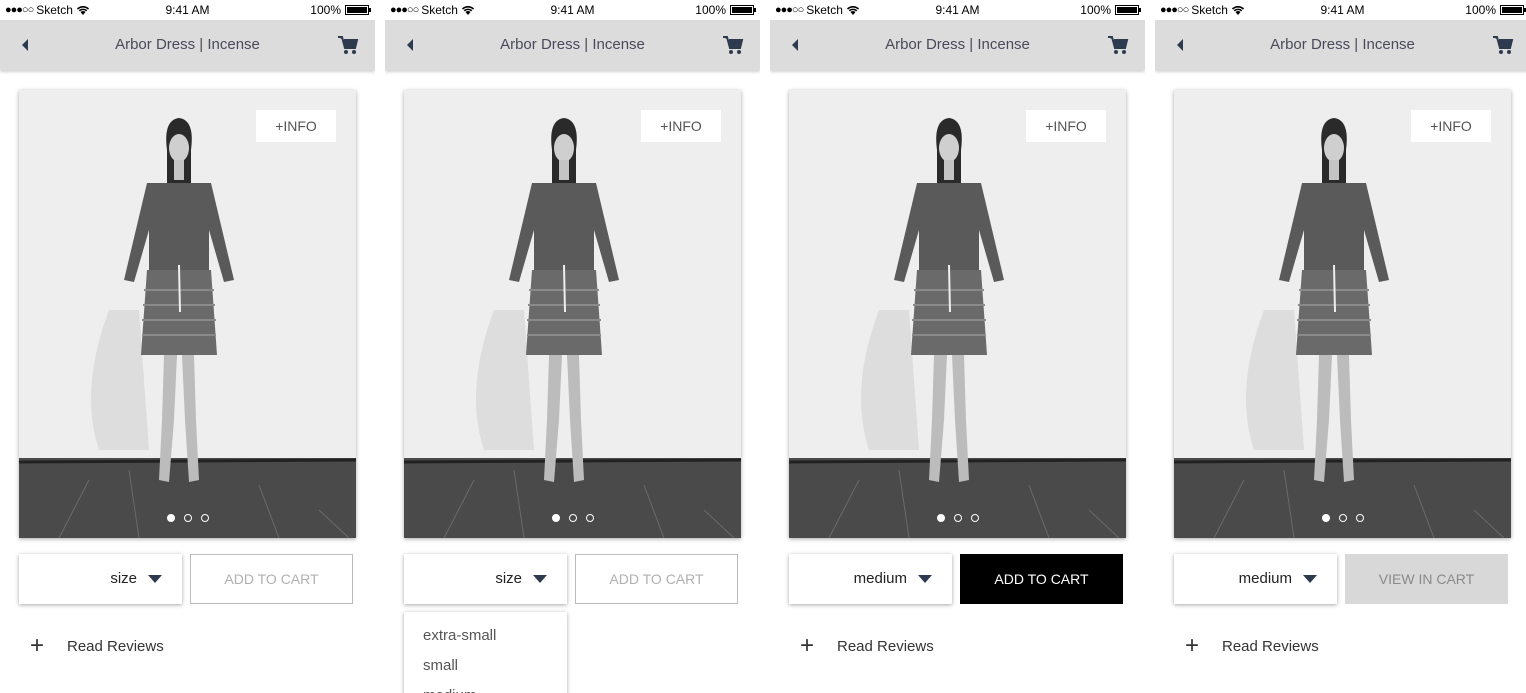 The width and height of the screenshot is (1526, 693). I want to click on size-option: medium, so click(449, 690).